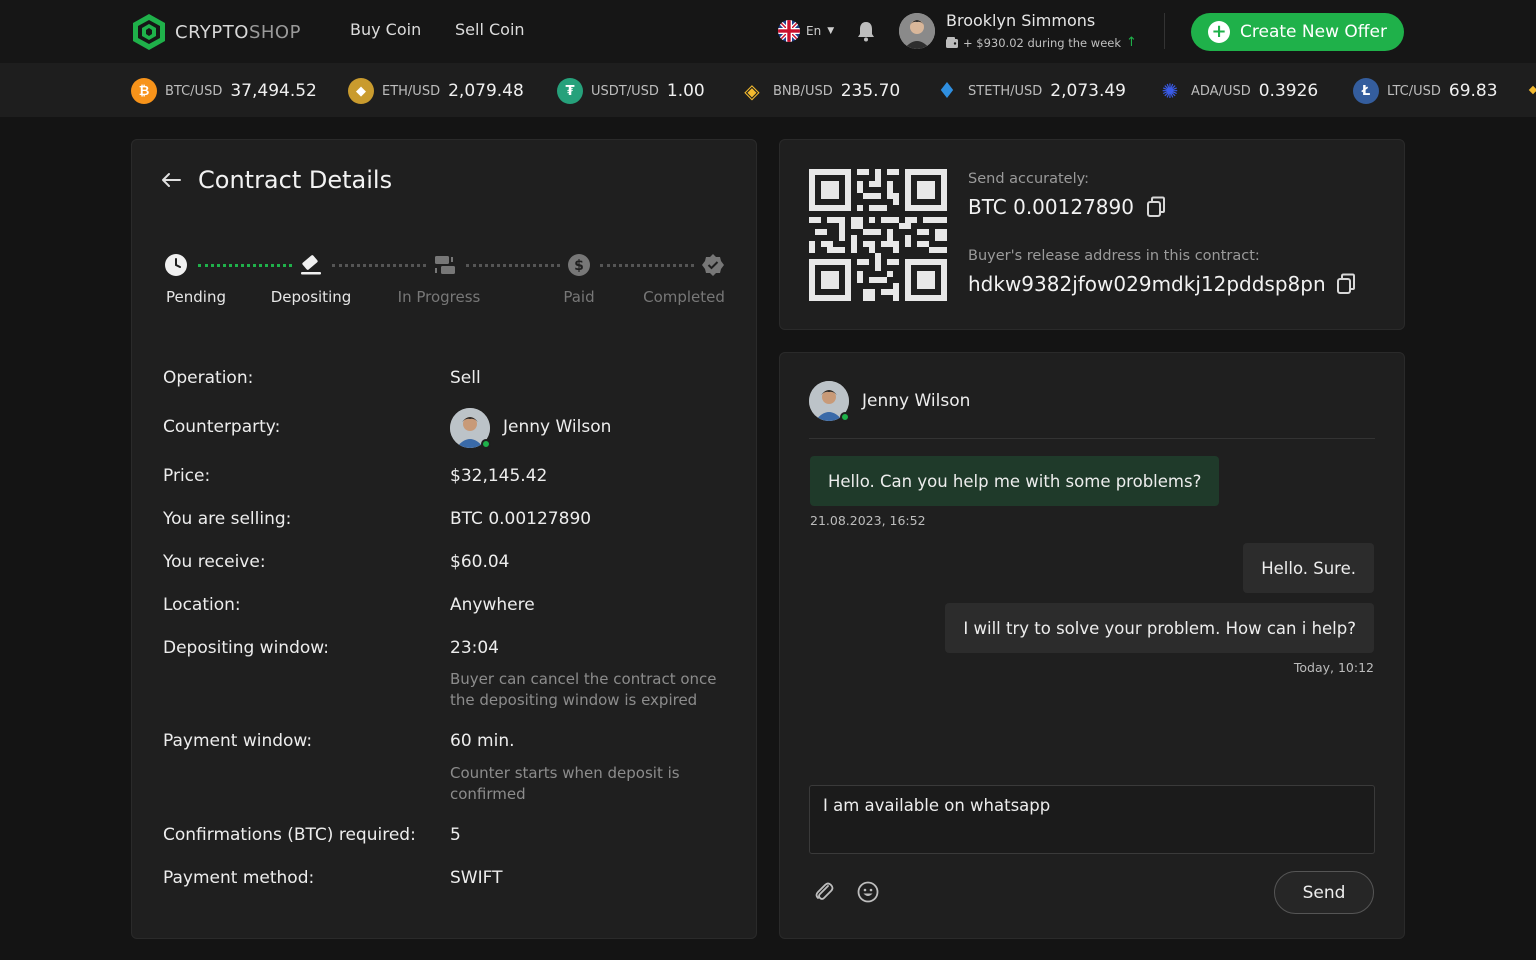 The height and width of the screenshot is (960, 1536). Describe the element at coordinates (499, 476) in the screenshot. I see `price-value: $32,145.42` at that location.